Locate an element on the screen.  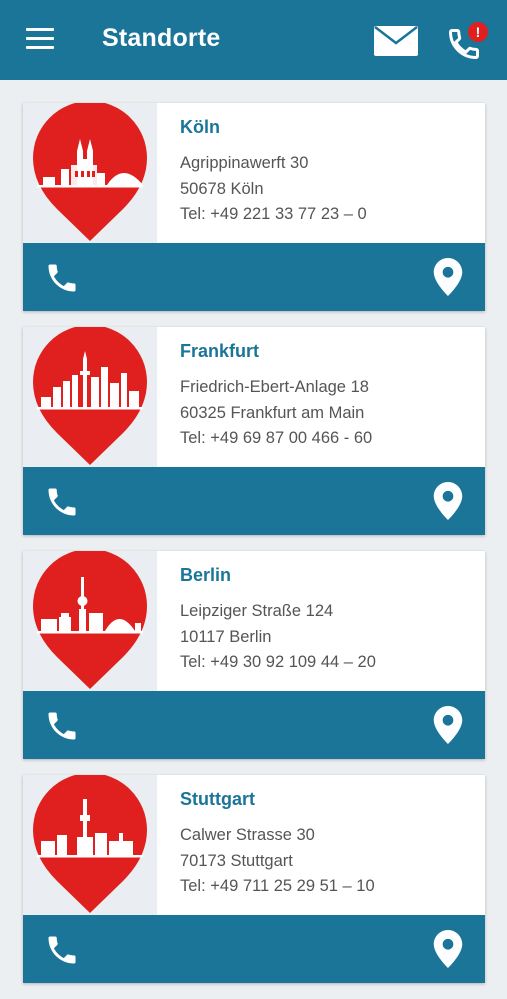
street-address: Calwer Strasse 30 is located at coordinates (247, 835).